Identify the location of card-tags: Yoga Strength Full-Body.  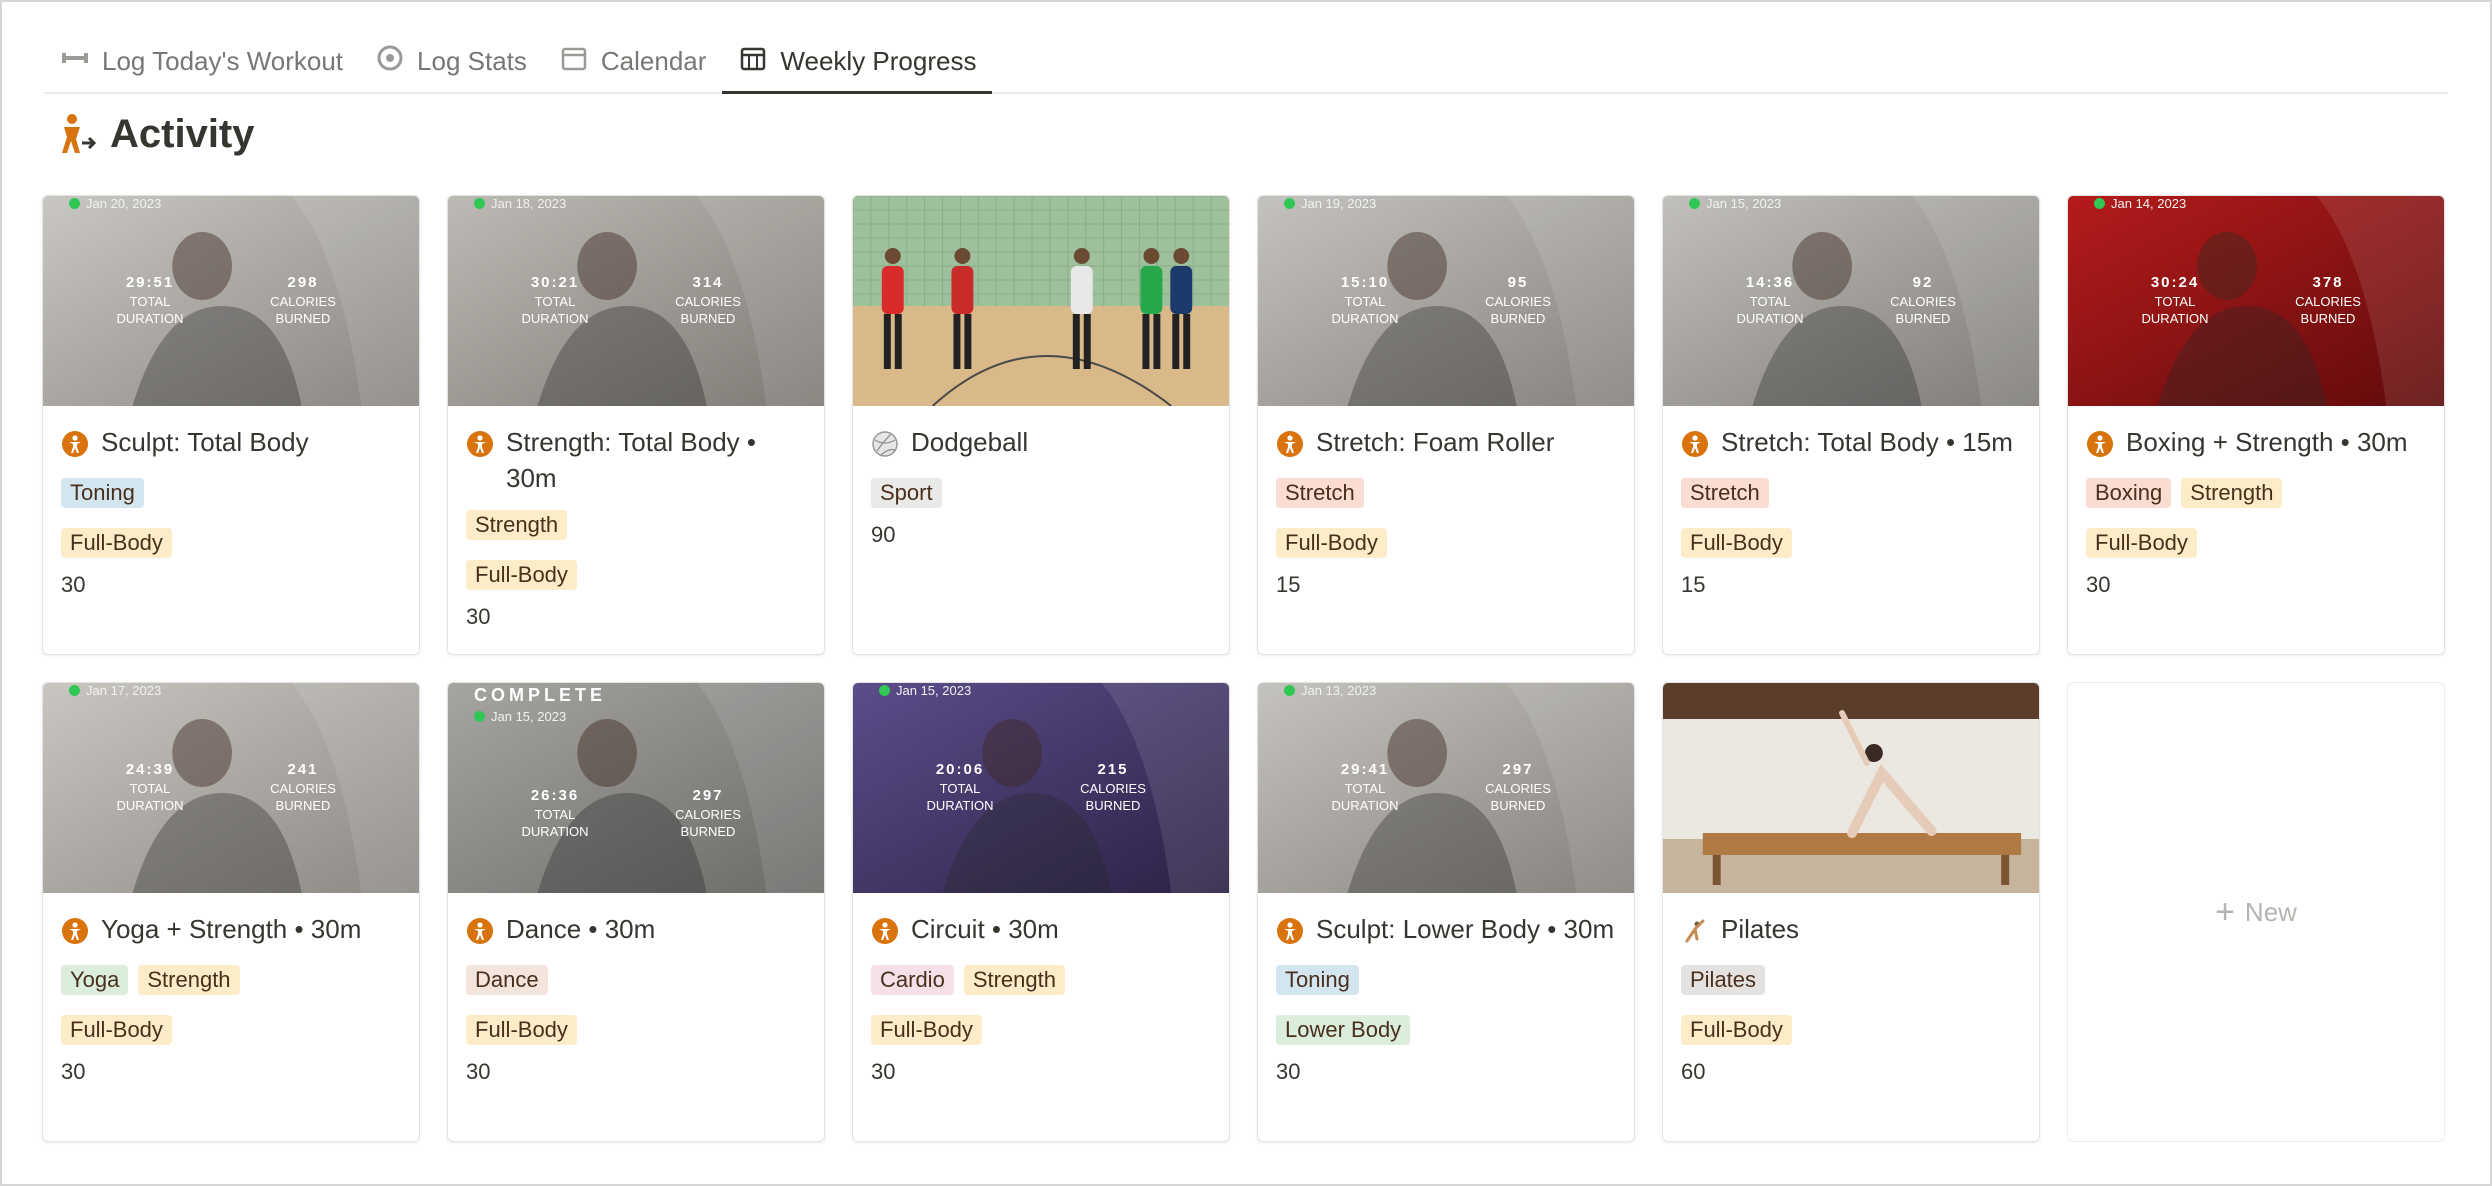
(231, 1005).